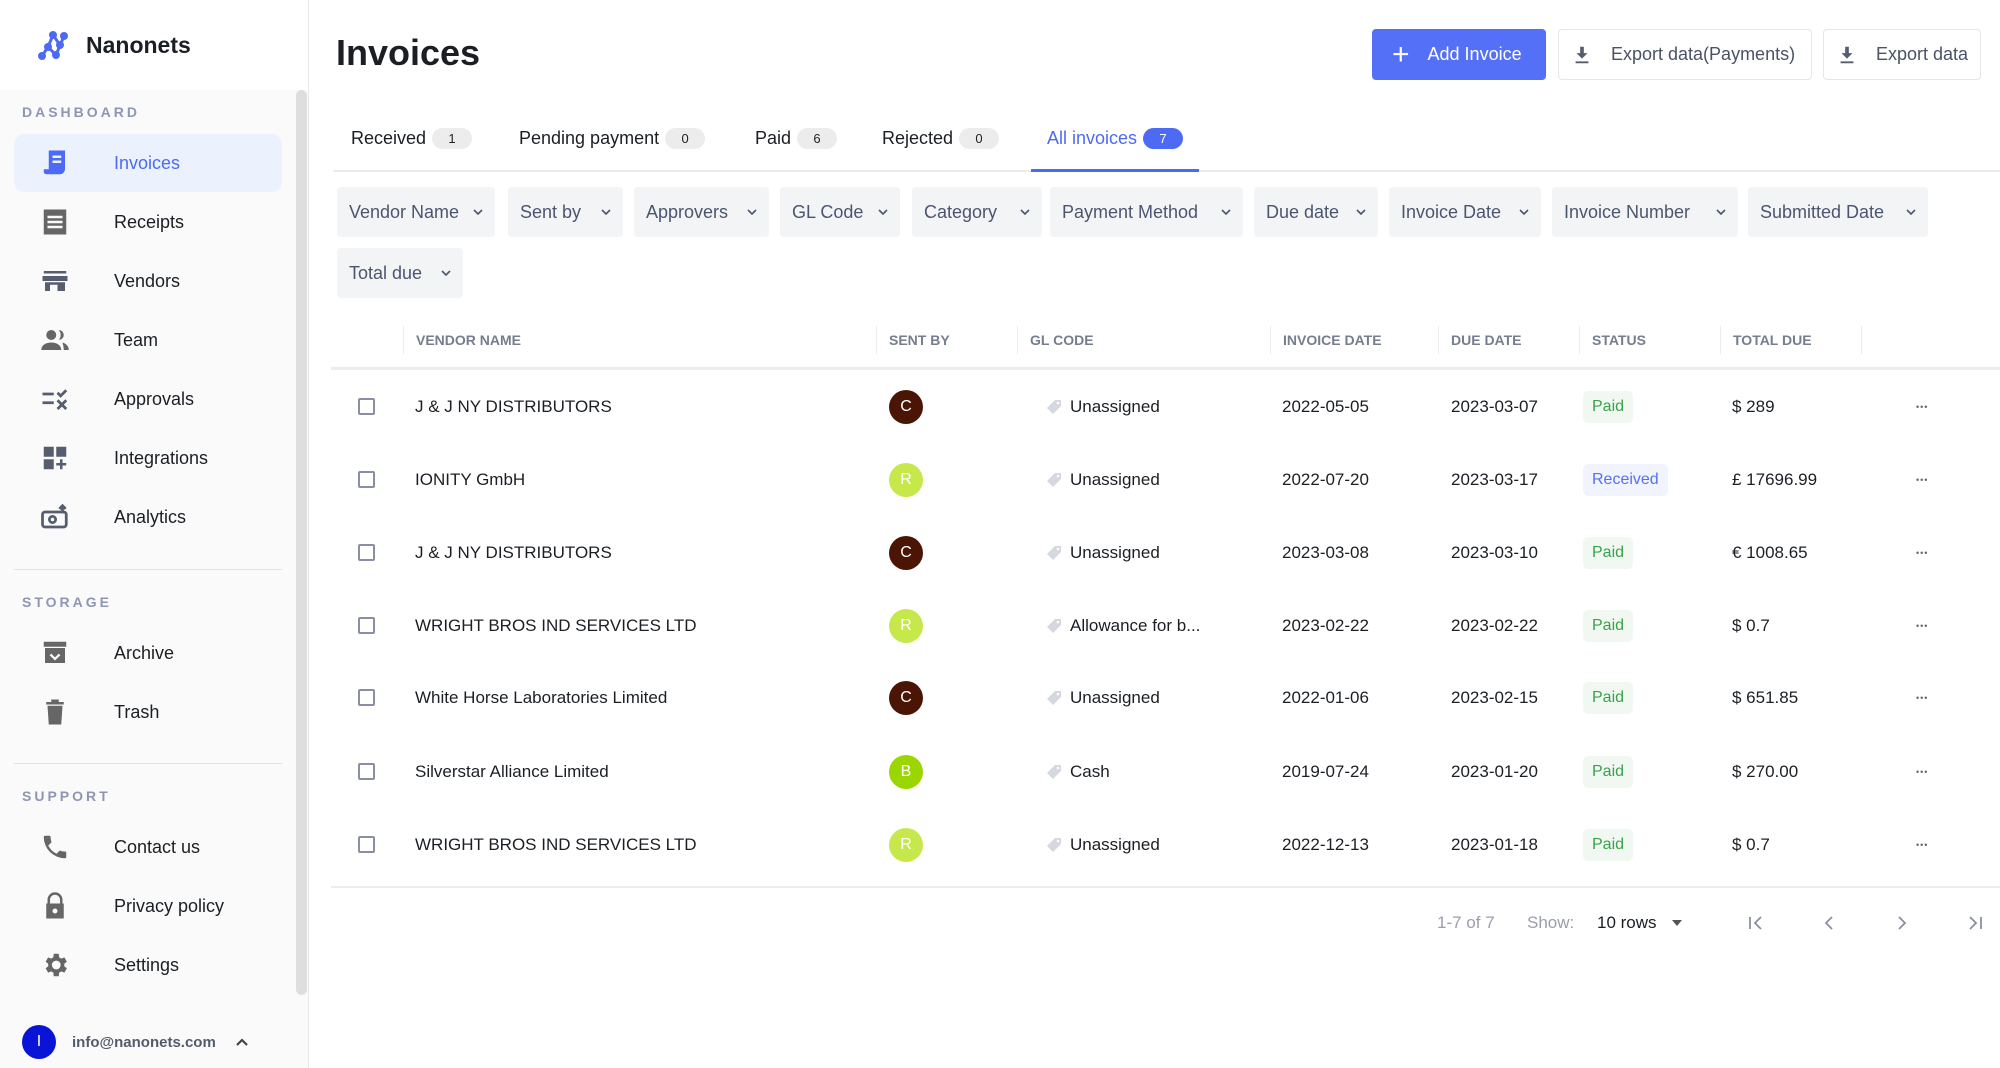 The height and width of the screenshot is (1068, 2000). Describe the element at coordinates (1645, 212) in the screenshot. I see `filter-invoice-number: Invoice Number` at that location.